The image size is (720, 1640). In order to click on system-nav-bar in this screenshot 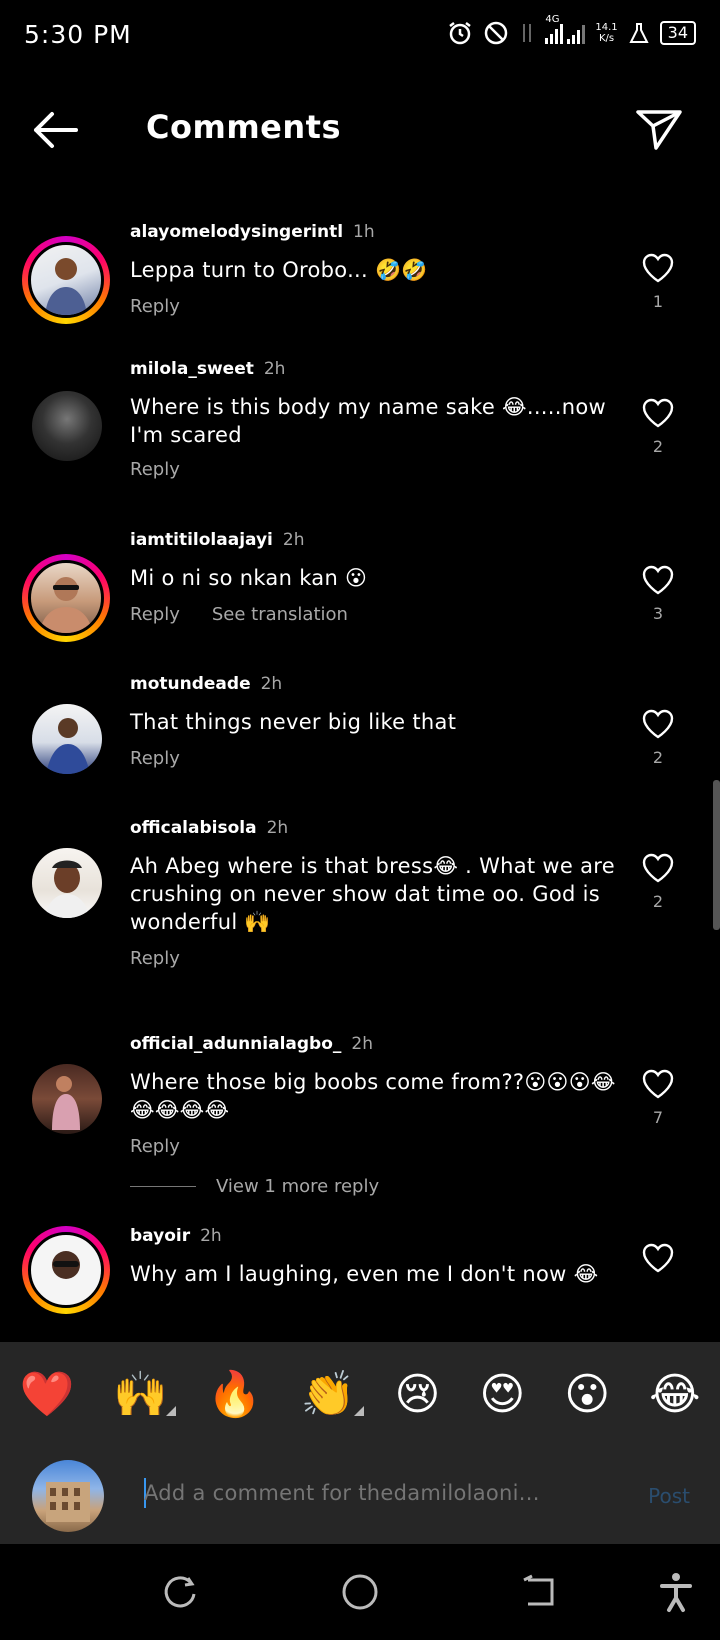, I will do `click(360, 1592)`.